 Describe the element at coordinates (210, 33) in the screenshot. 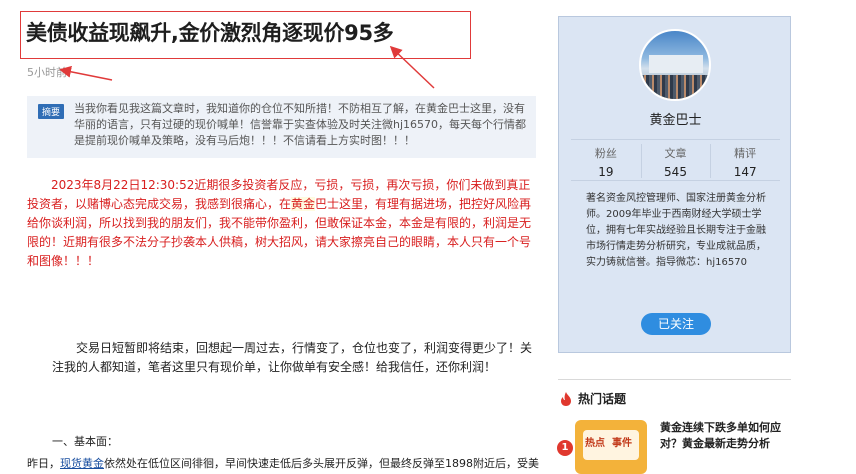

I see `article-title: 美债收益现飙升,金价激烈角逐现价95多` at that location.